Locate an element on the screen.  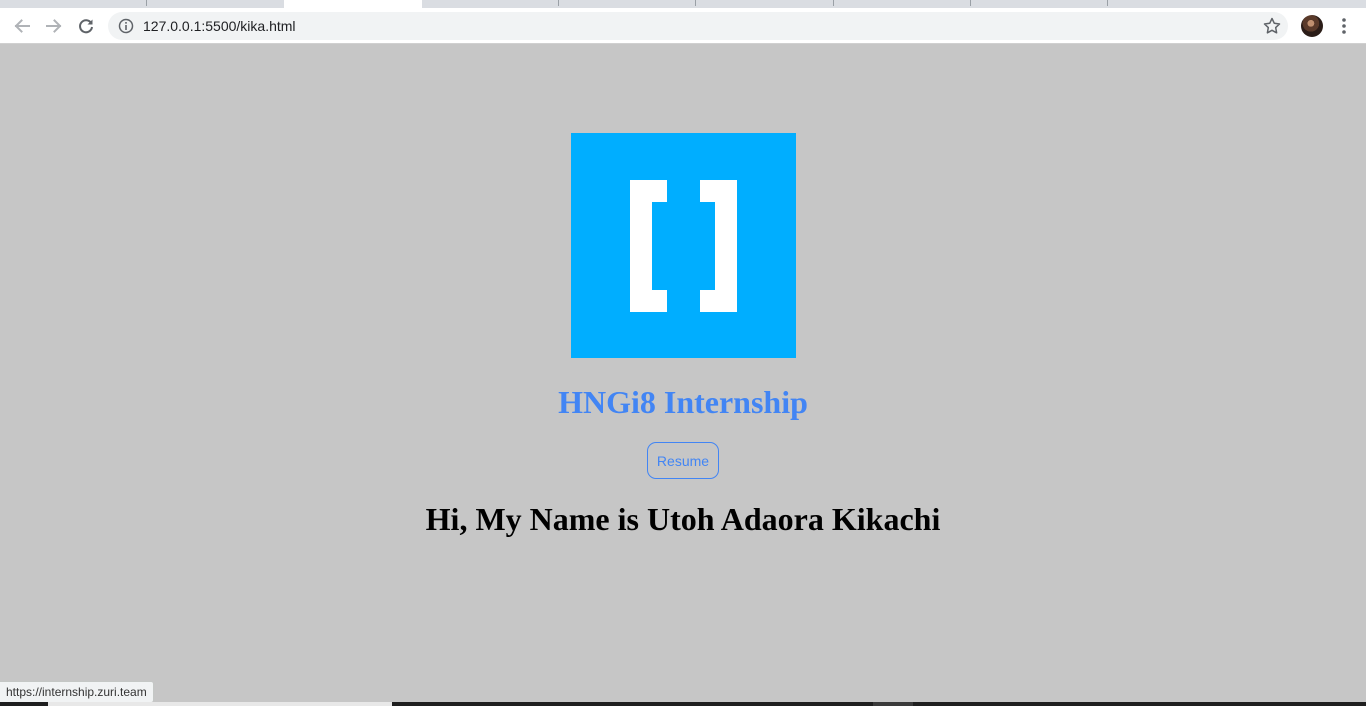
resume-button: Resume is located at coordinates (683, 460).